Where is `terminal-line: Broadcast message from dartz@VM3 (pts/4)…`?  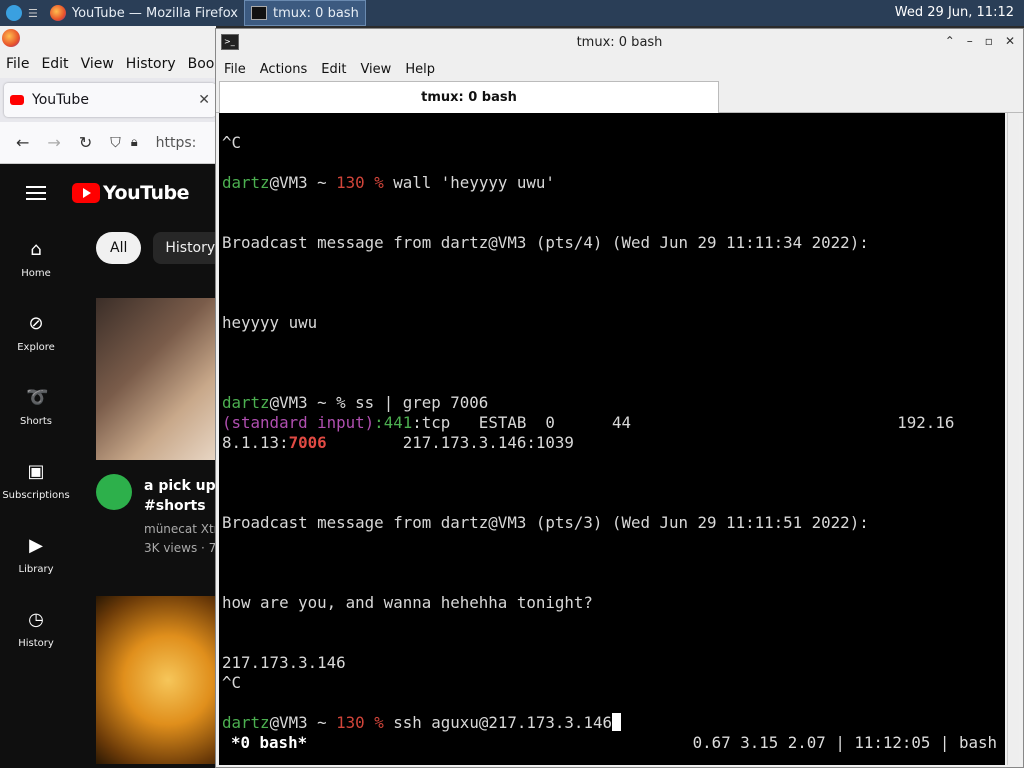 terminal-line: Broadcast message from dartz@VM3 (pts/4)… is located at coordinates (545, 242).